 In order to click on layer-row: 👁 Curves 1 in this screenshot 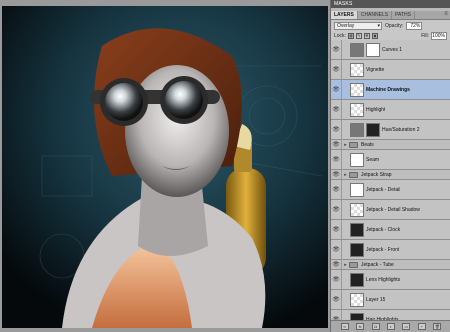, I will do `click(390, 50)`.